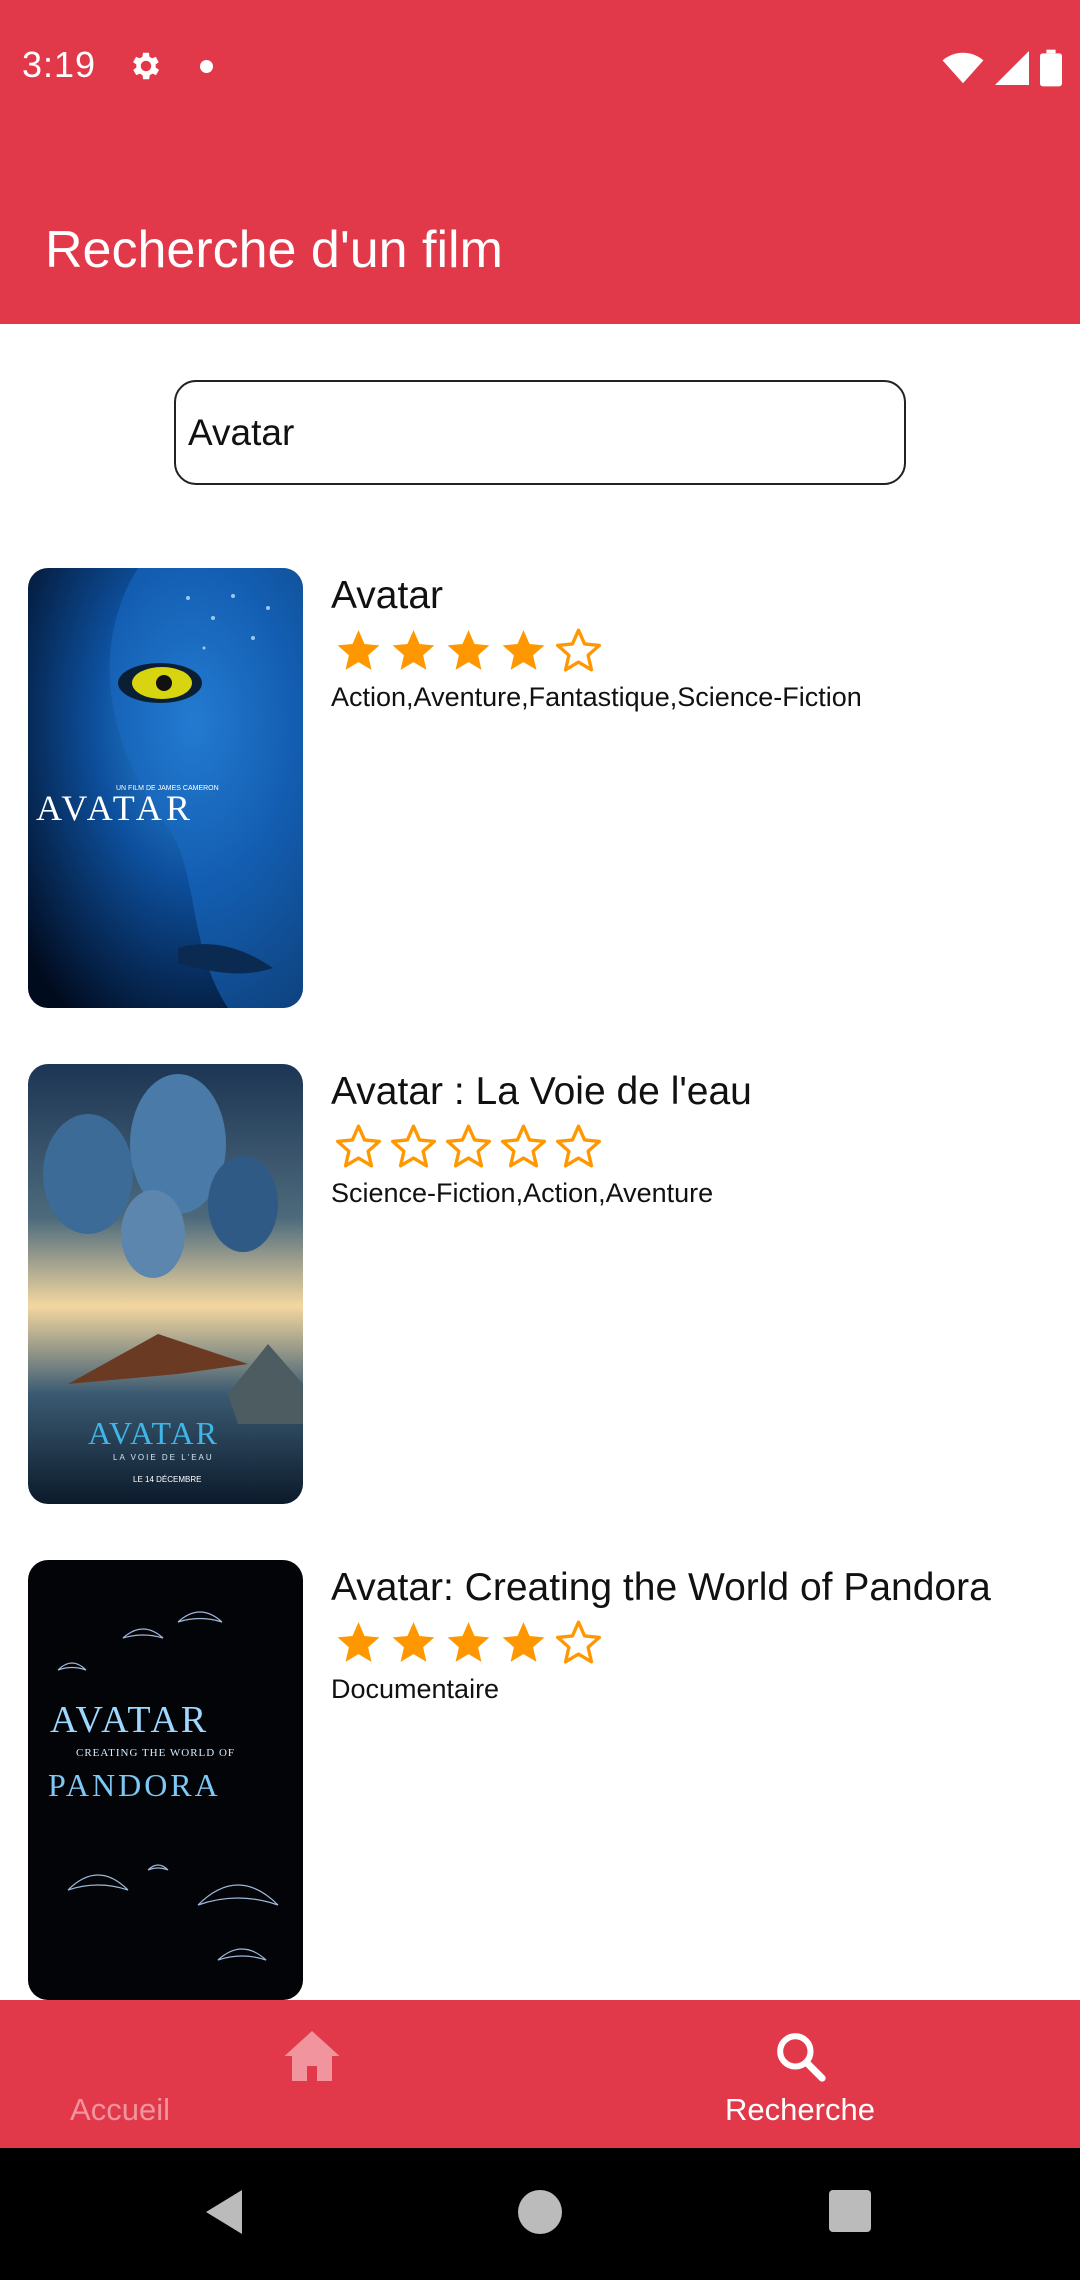  Describe the element at coordinates (540, 66) in the screenshot. I see `status-bar: 3:19` at that location.